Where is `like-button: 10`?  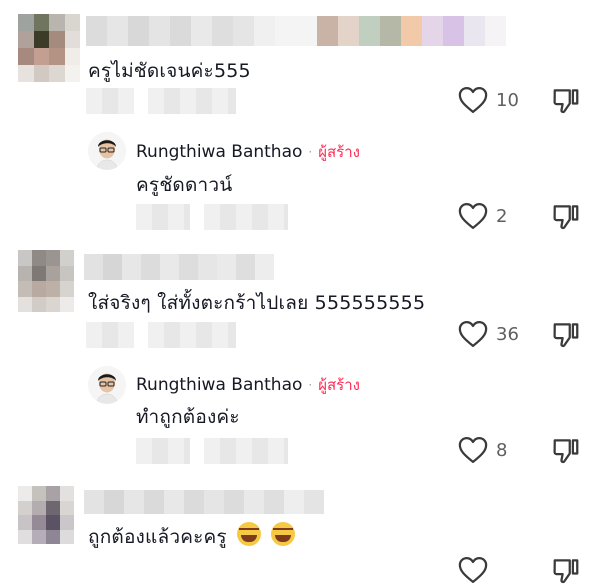 like-button: 10 is located at coordinates (488, 100).